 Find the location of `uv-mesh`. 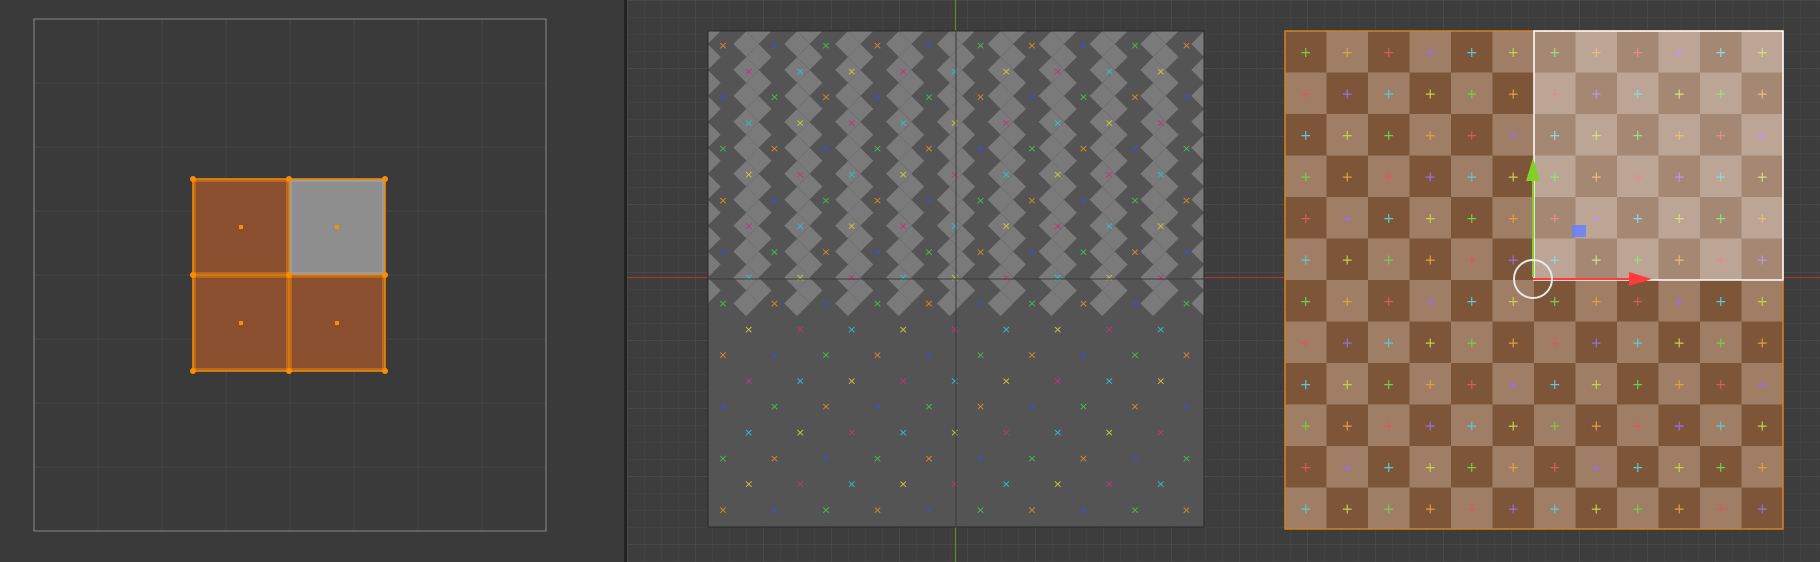

uv-mesh is located at coordinates (289, 275).